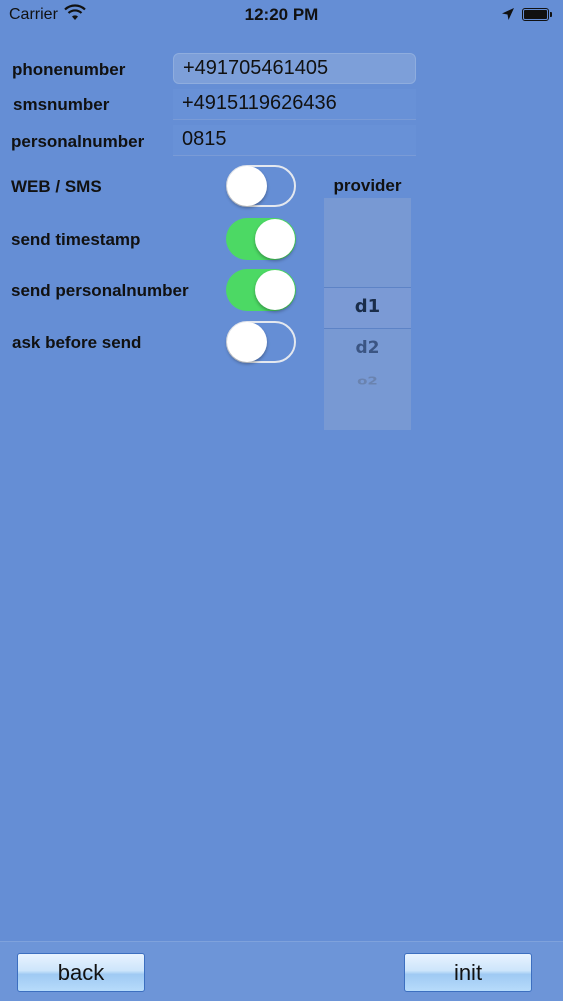 The image size is (563, 1001). I want to click on battery-icon, so click(537, 14).